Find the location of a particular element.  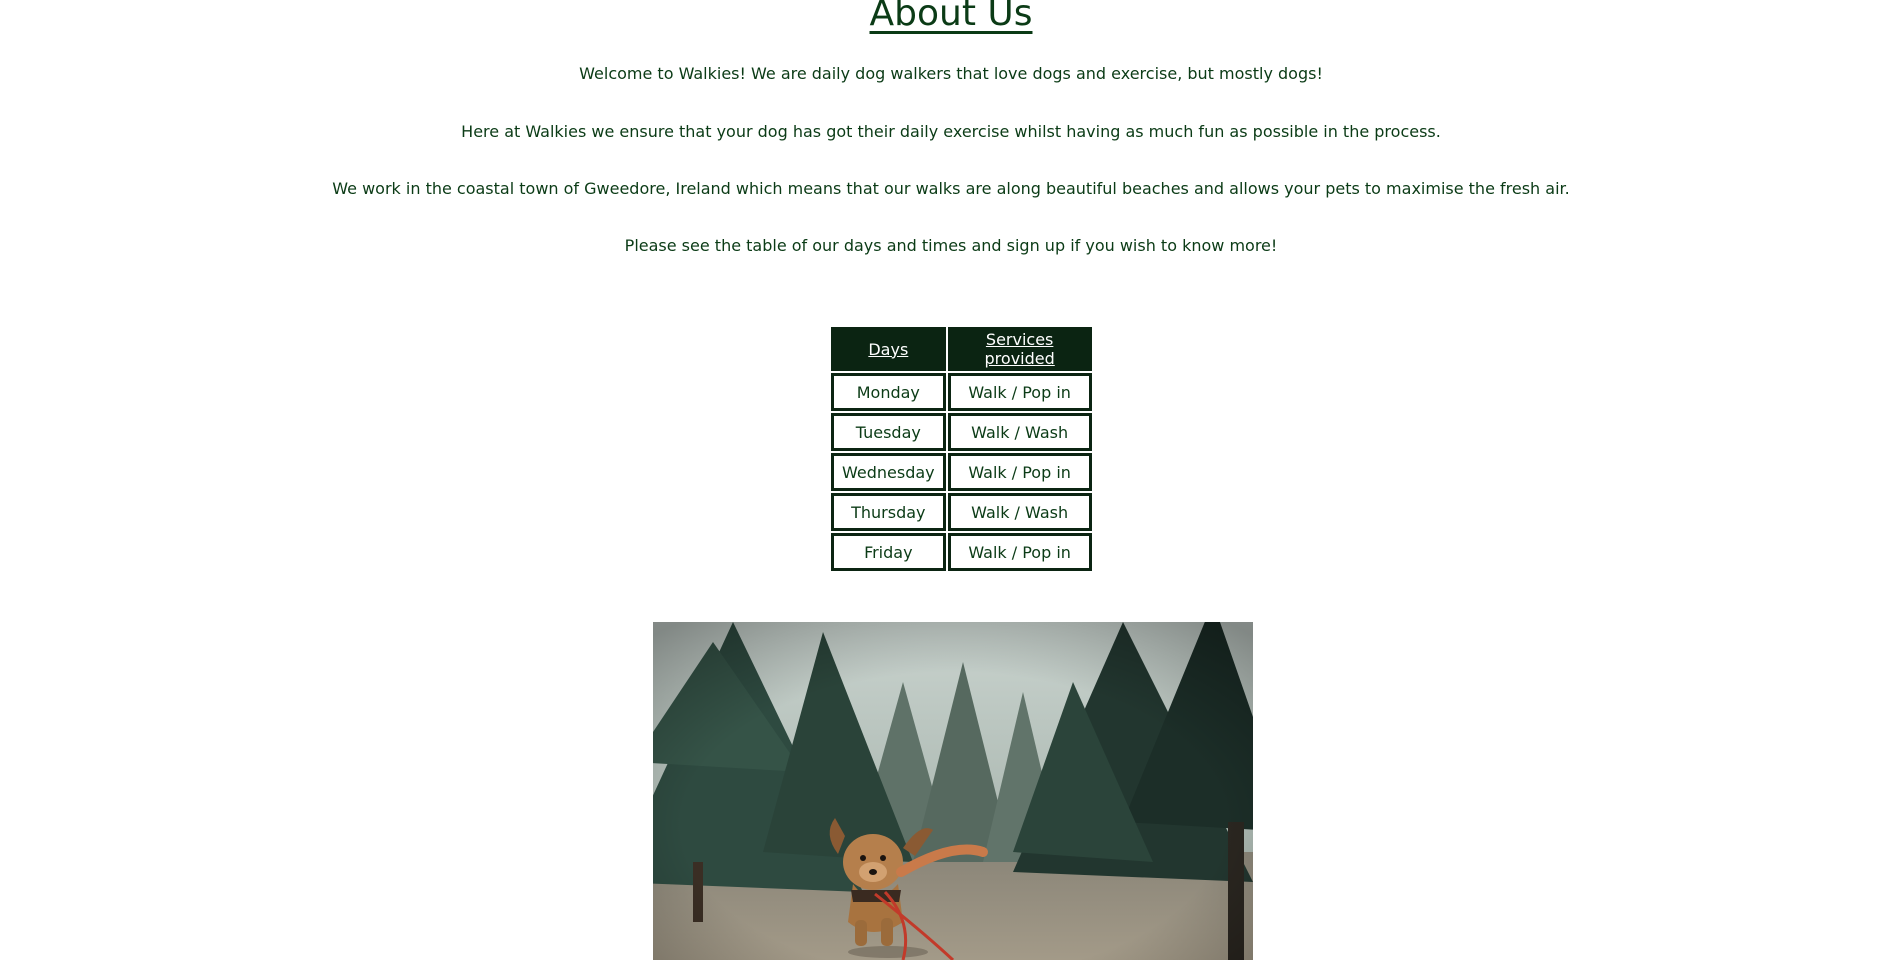

table-row: Monday Walk / Pop in is located at coordinates (961, 392).